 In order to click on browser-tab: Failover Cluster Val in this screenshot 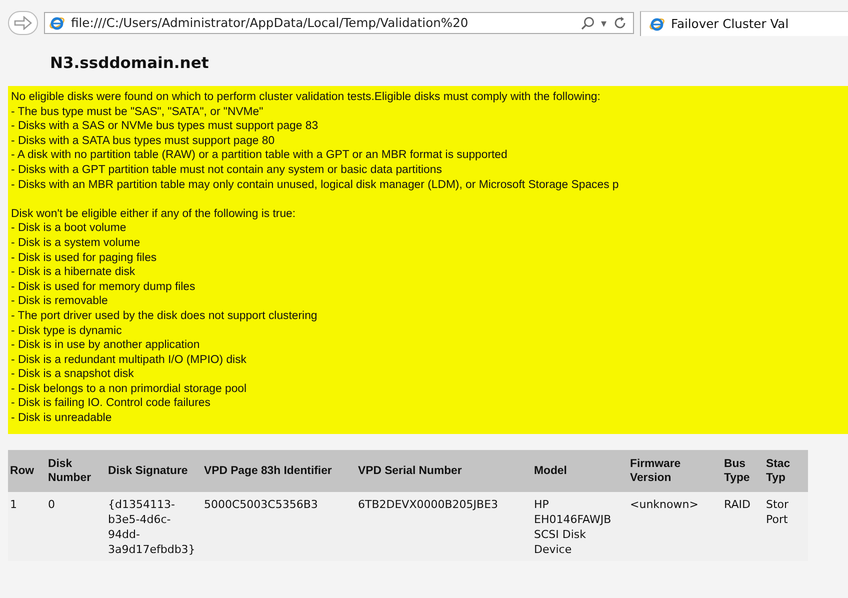, I will do `click(744, 23)`.